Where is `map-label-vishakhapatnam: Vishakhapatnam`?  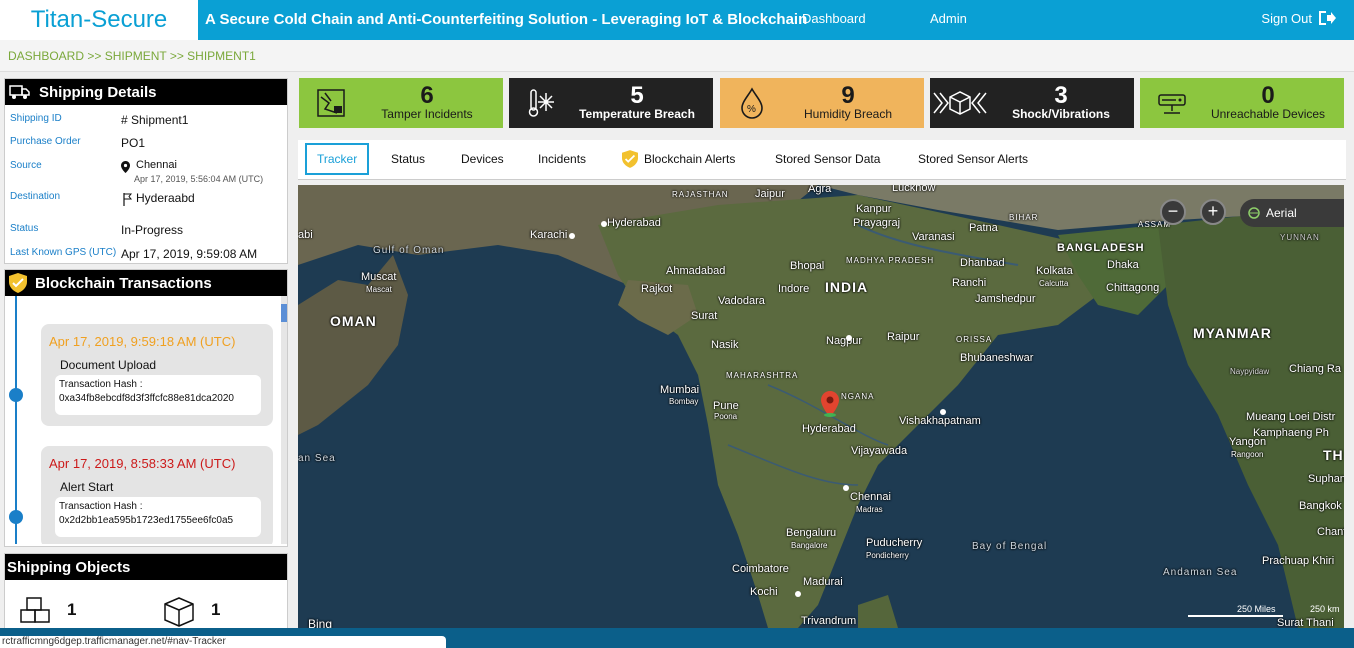
map-label-vishakhapatnam: Vishakhapatnam is located at coordinates (940, 421).